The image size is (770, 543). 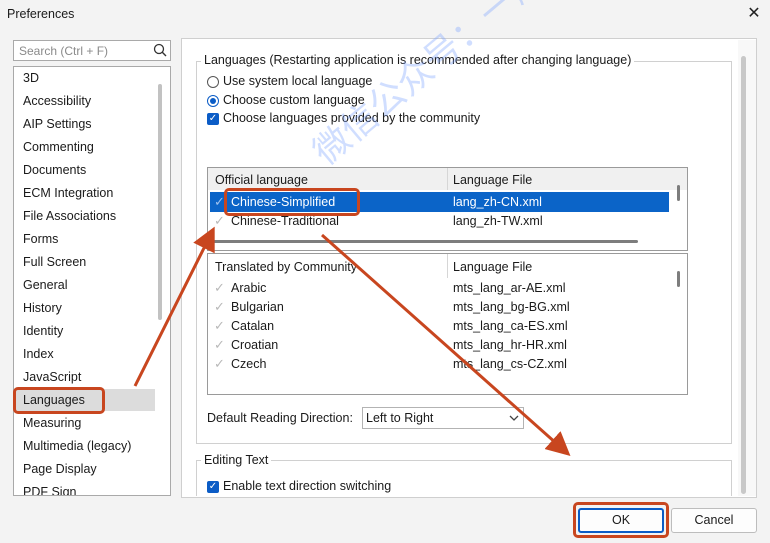 What do you see at coordinates (446, 344) in the screenshot?
I see `arrow-to-ok-button` at bounding box center [446, 344].